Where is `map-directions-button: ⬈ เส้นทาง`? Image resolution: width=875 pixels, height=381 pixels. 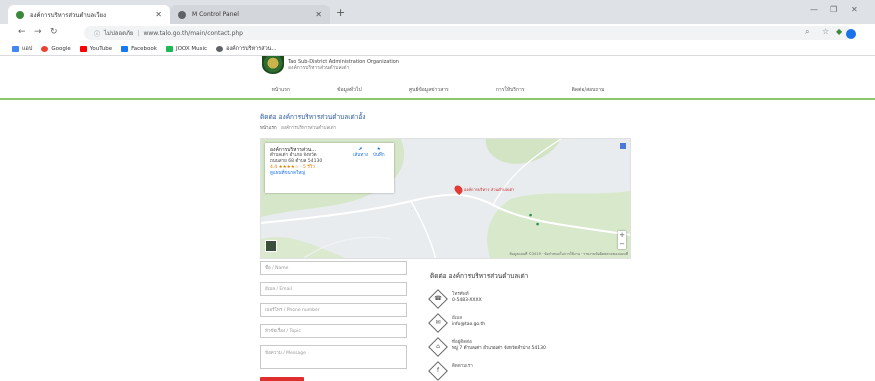
map-directions-button: ⬈ เส้นทาง is located at coordinates (360, 153).